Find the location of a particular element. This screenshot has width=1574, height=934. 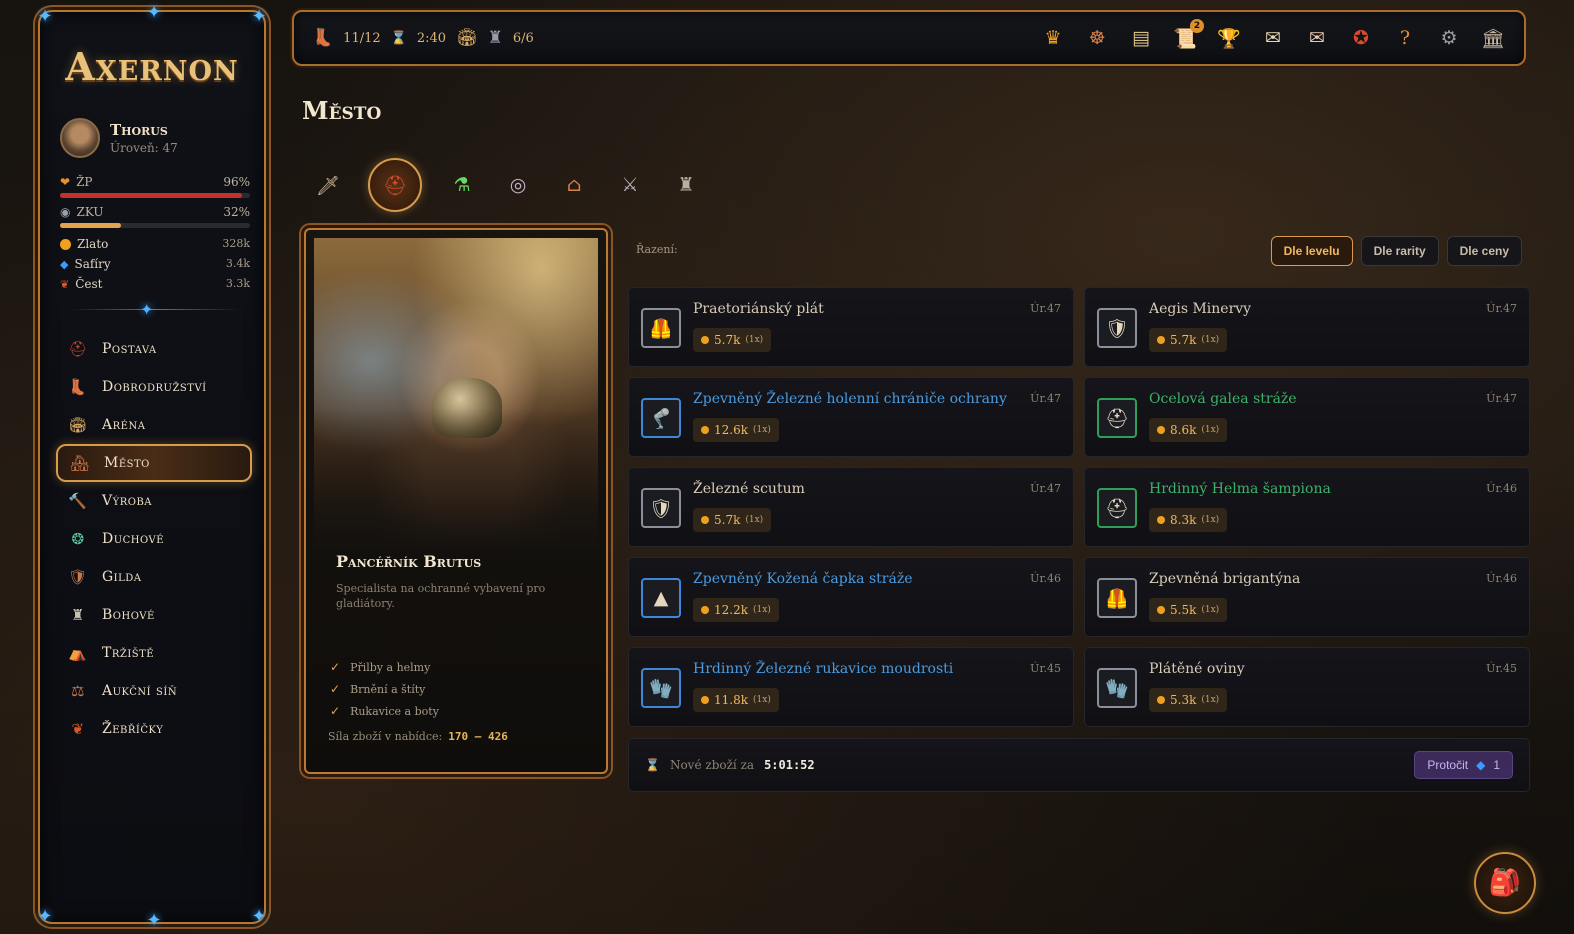

xp-bar-fill is located at coordinates (90, 225).